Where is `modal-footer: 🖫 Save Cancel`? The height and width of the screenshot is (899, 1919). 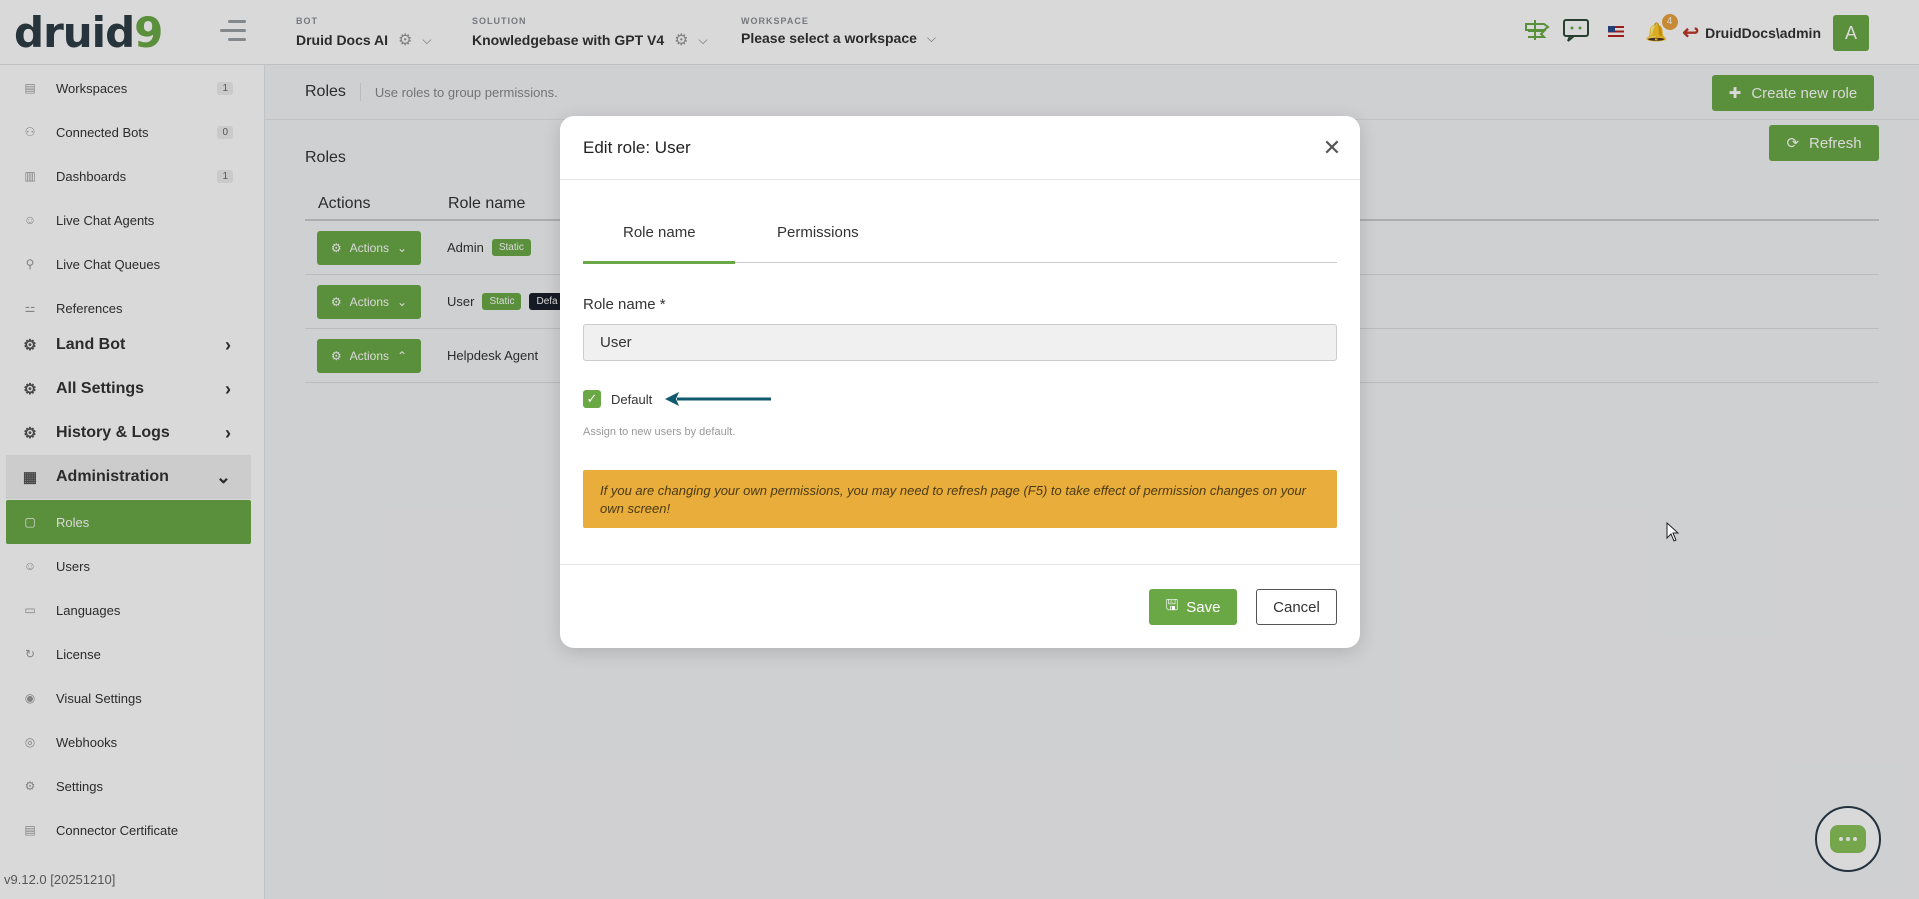 modal-footer: 🖫 Save Cancel is located at coordinates (960, 606).